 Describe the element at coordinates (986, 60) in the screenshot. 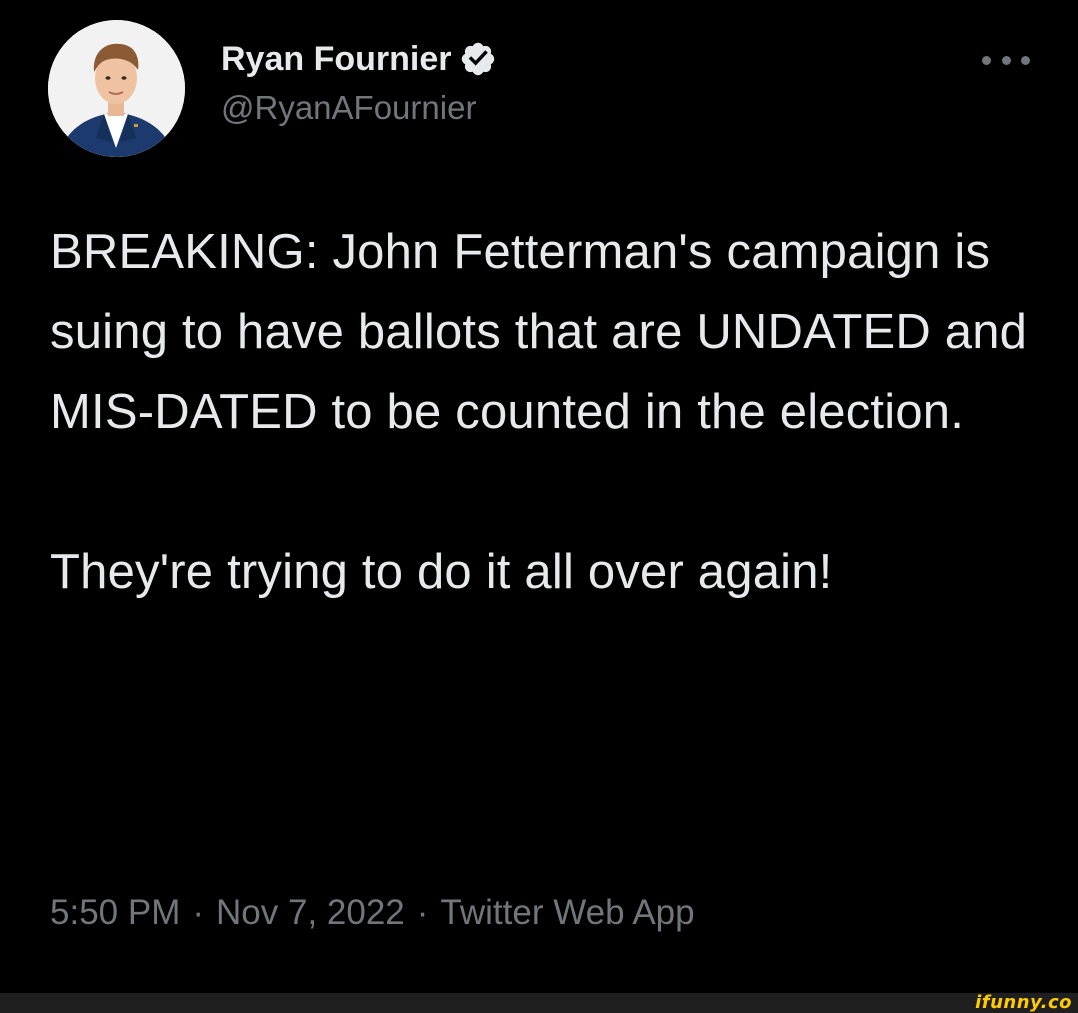

I see `more-horizontal-icon` at that location.